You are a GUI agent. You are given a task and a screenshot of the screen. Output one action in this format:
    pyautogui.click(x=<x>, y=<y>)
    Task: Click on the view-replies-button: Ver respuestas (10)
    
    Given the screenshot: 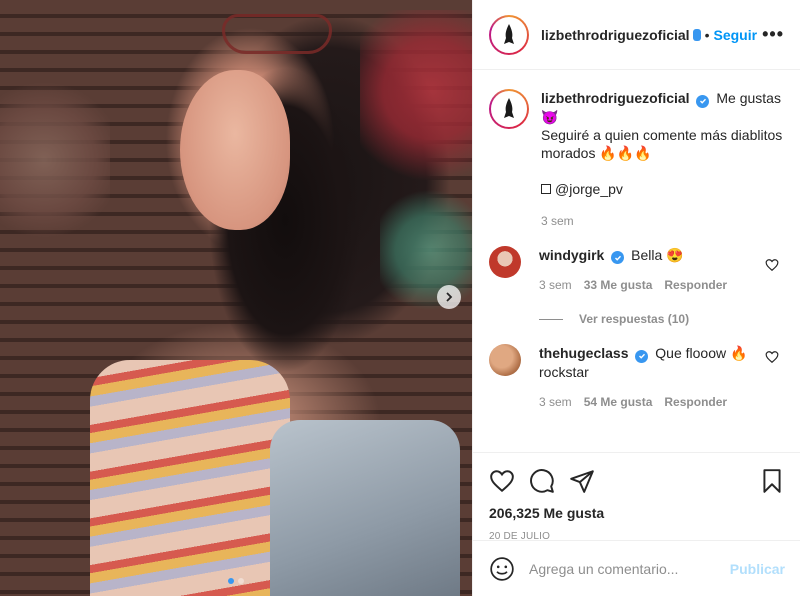 What is the action you would take?
    pyautogui.click(x=636, y=310)
    